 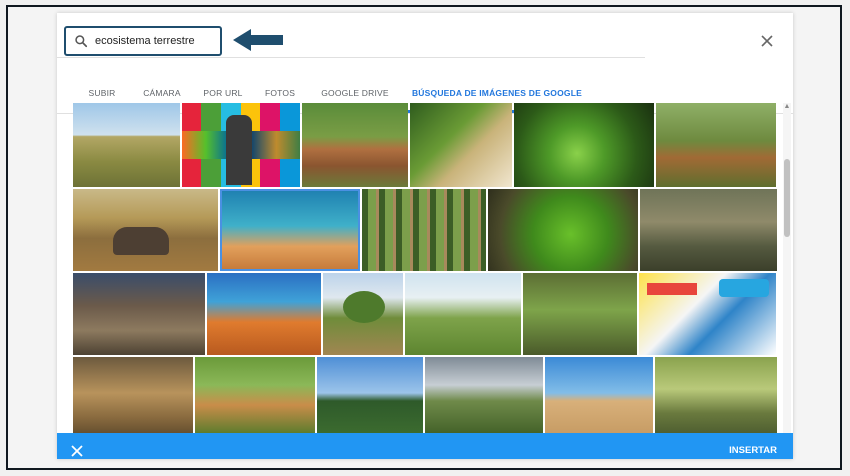 What do you see at coordinates (81, 41) in the screenshot?
I see `search-icon` at bounding box center [81, 41].